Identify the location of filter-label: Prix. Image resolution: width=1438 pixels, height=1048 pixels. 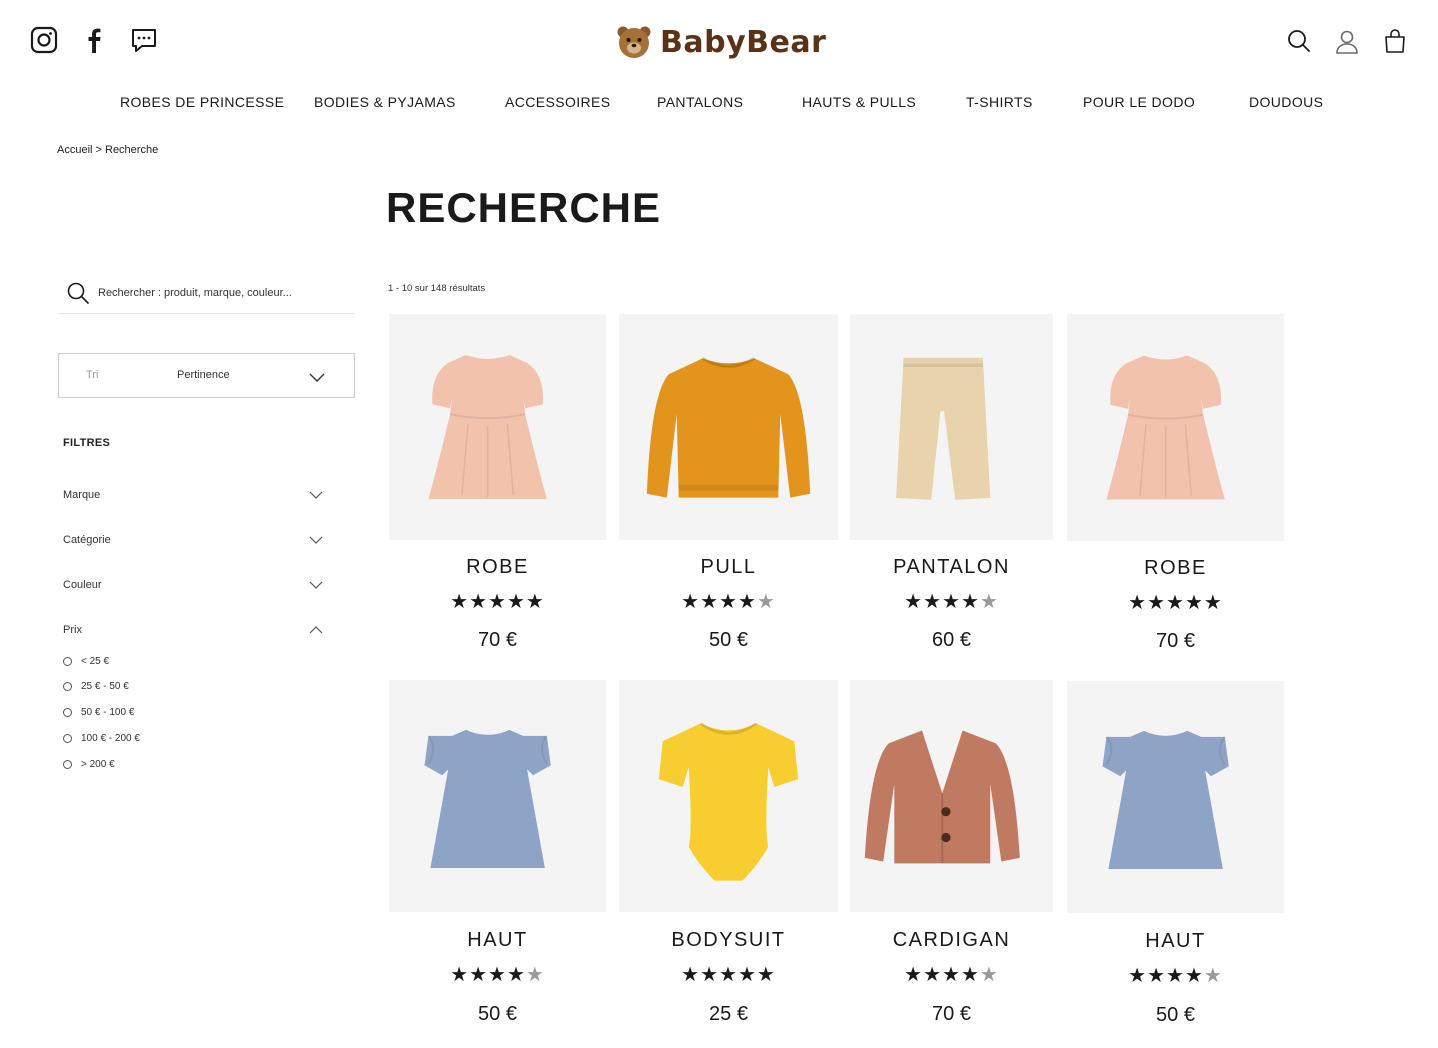
(72, 630).